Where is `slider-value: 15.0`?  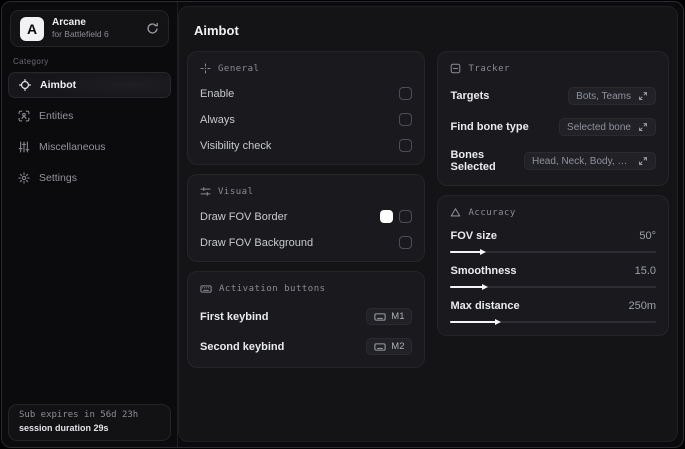 slider-value: 15.0 is located at coordinates (645, 271).